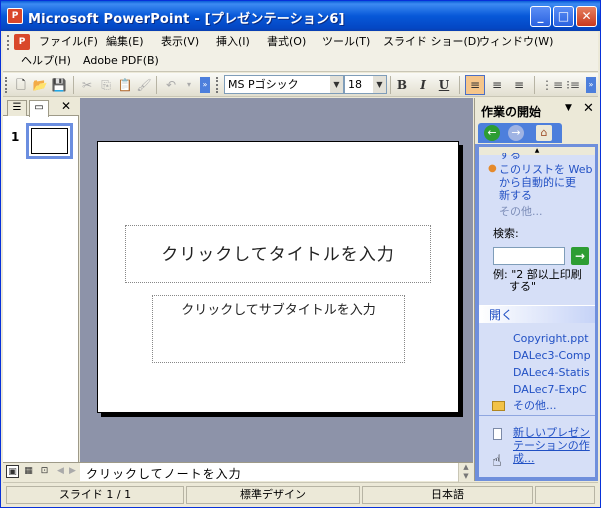 The width and height of the screenshot is (601, 508). What do you see at coordinates (423, 85) in the screenshot?
I see `italic-button: I` at bounding box center [423, 85].